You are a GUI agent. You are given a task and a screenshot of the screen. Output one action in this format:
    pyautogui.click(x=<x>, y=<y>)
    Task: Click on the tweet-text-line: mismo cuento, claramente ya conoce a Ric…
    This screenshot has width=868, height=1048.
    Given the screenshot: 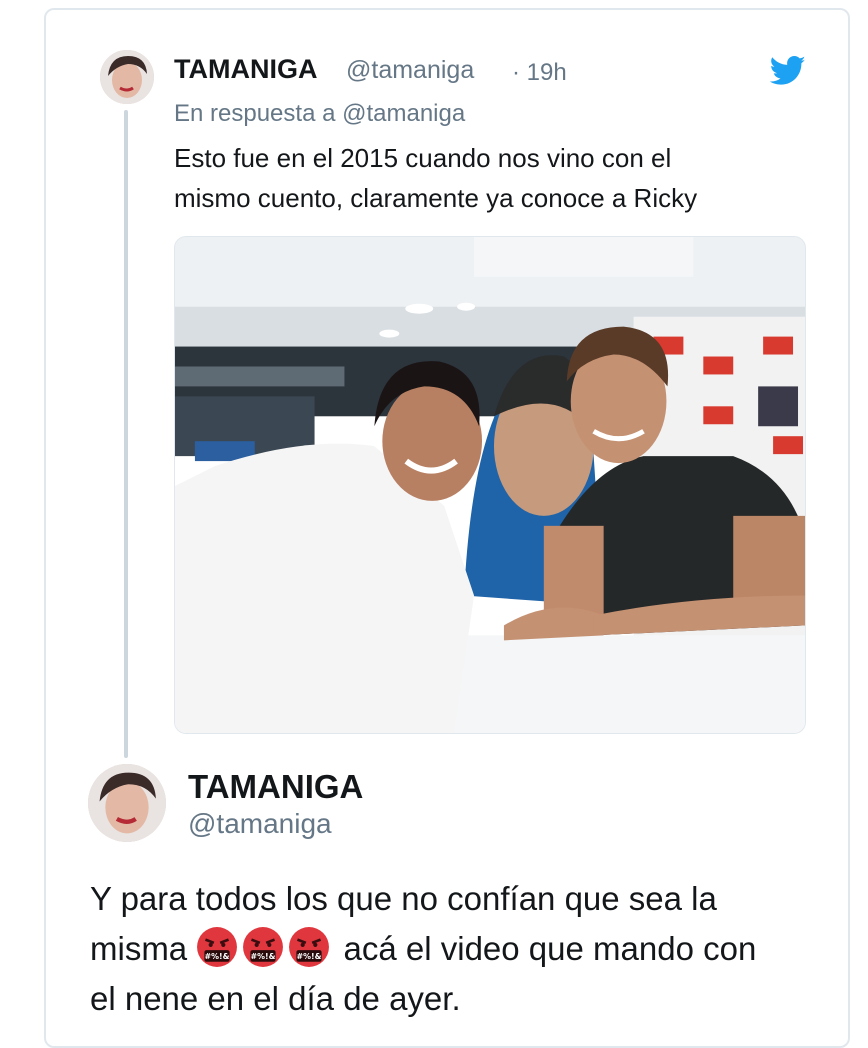 What is the action you would take?
    pyautogui.click(x=436, y=198)
    